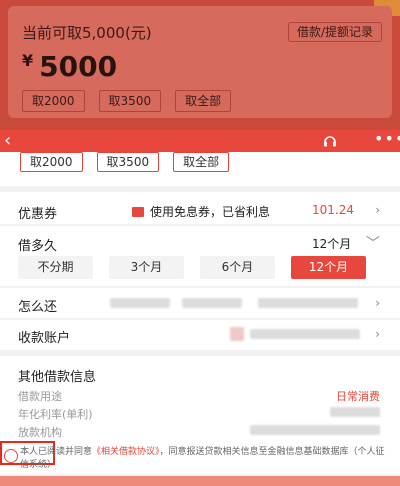  What do you see at coordinates (87, 33) in the screenshot?
I see `available-amount-title: 当前可取5,000(元)` at bounding box center [87, 33].